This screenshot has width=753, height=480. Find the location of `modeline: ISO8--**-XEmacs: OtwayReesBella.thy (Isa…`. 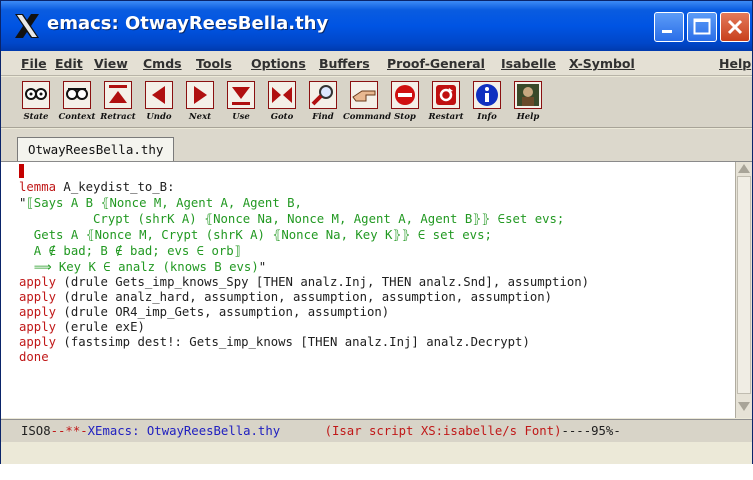

modeline: ISO8--**-XEmacs: OtwayReesBella.thy (Isa… is located at coordinates (376, 430).